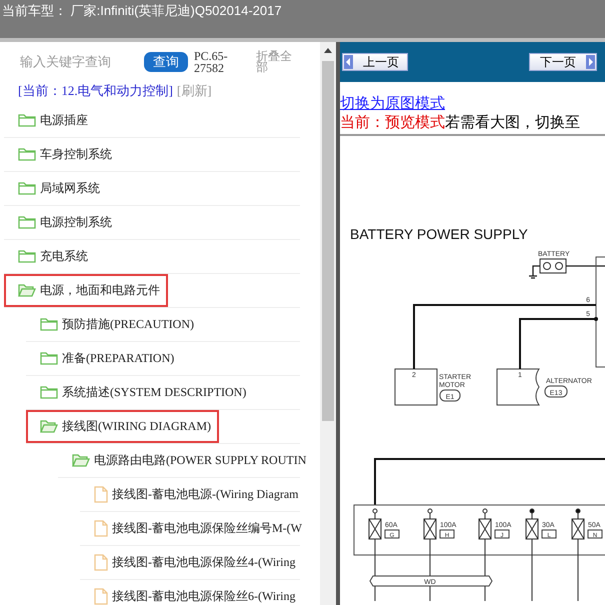 This screenshot has width=605, height=605. Describe the element at coordinates (50, 120) in the screenshot. I see `folder-item: 电源插座` at that location.